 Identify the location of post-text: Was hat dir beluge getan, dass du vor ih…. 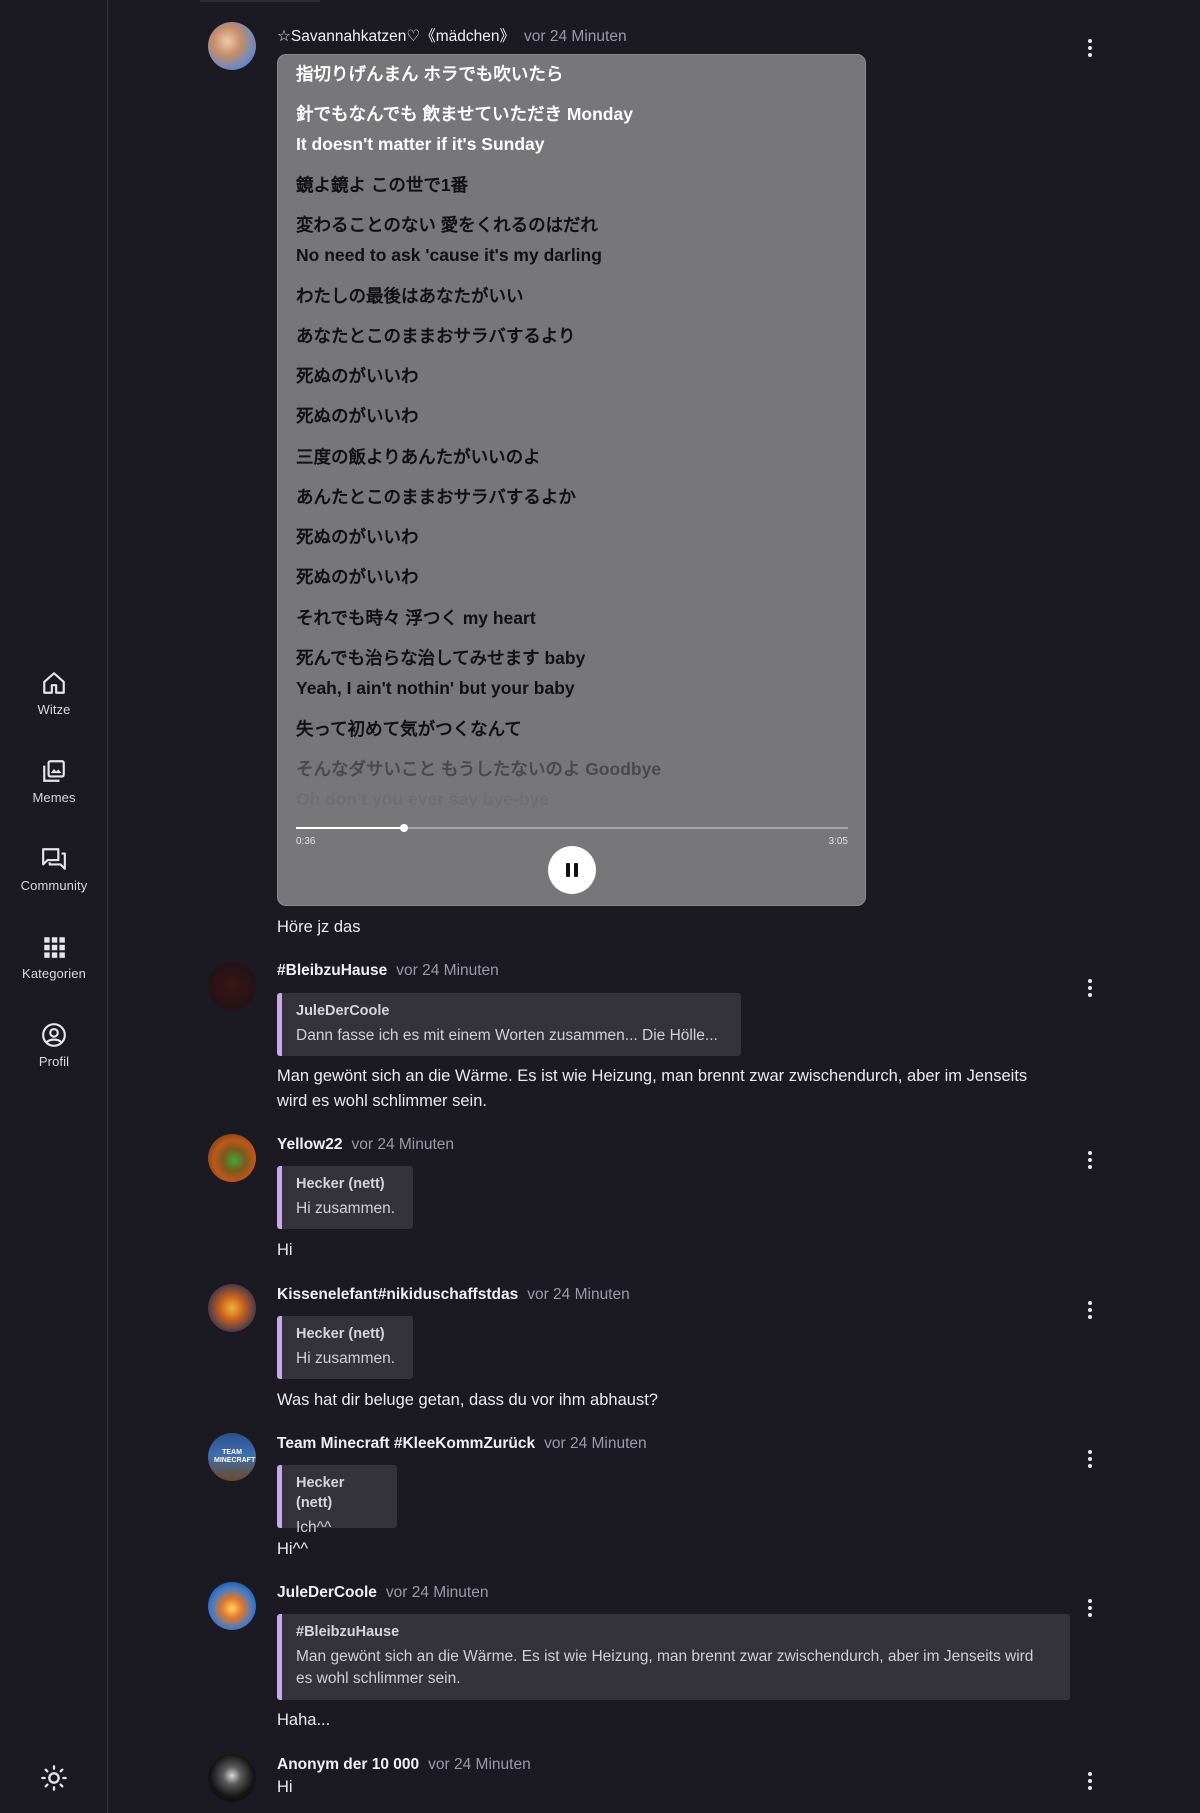
(467, 1400).